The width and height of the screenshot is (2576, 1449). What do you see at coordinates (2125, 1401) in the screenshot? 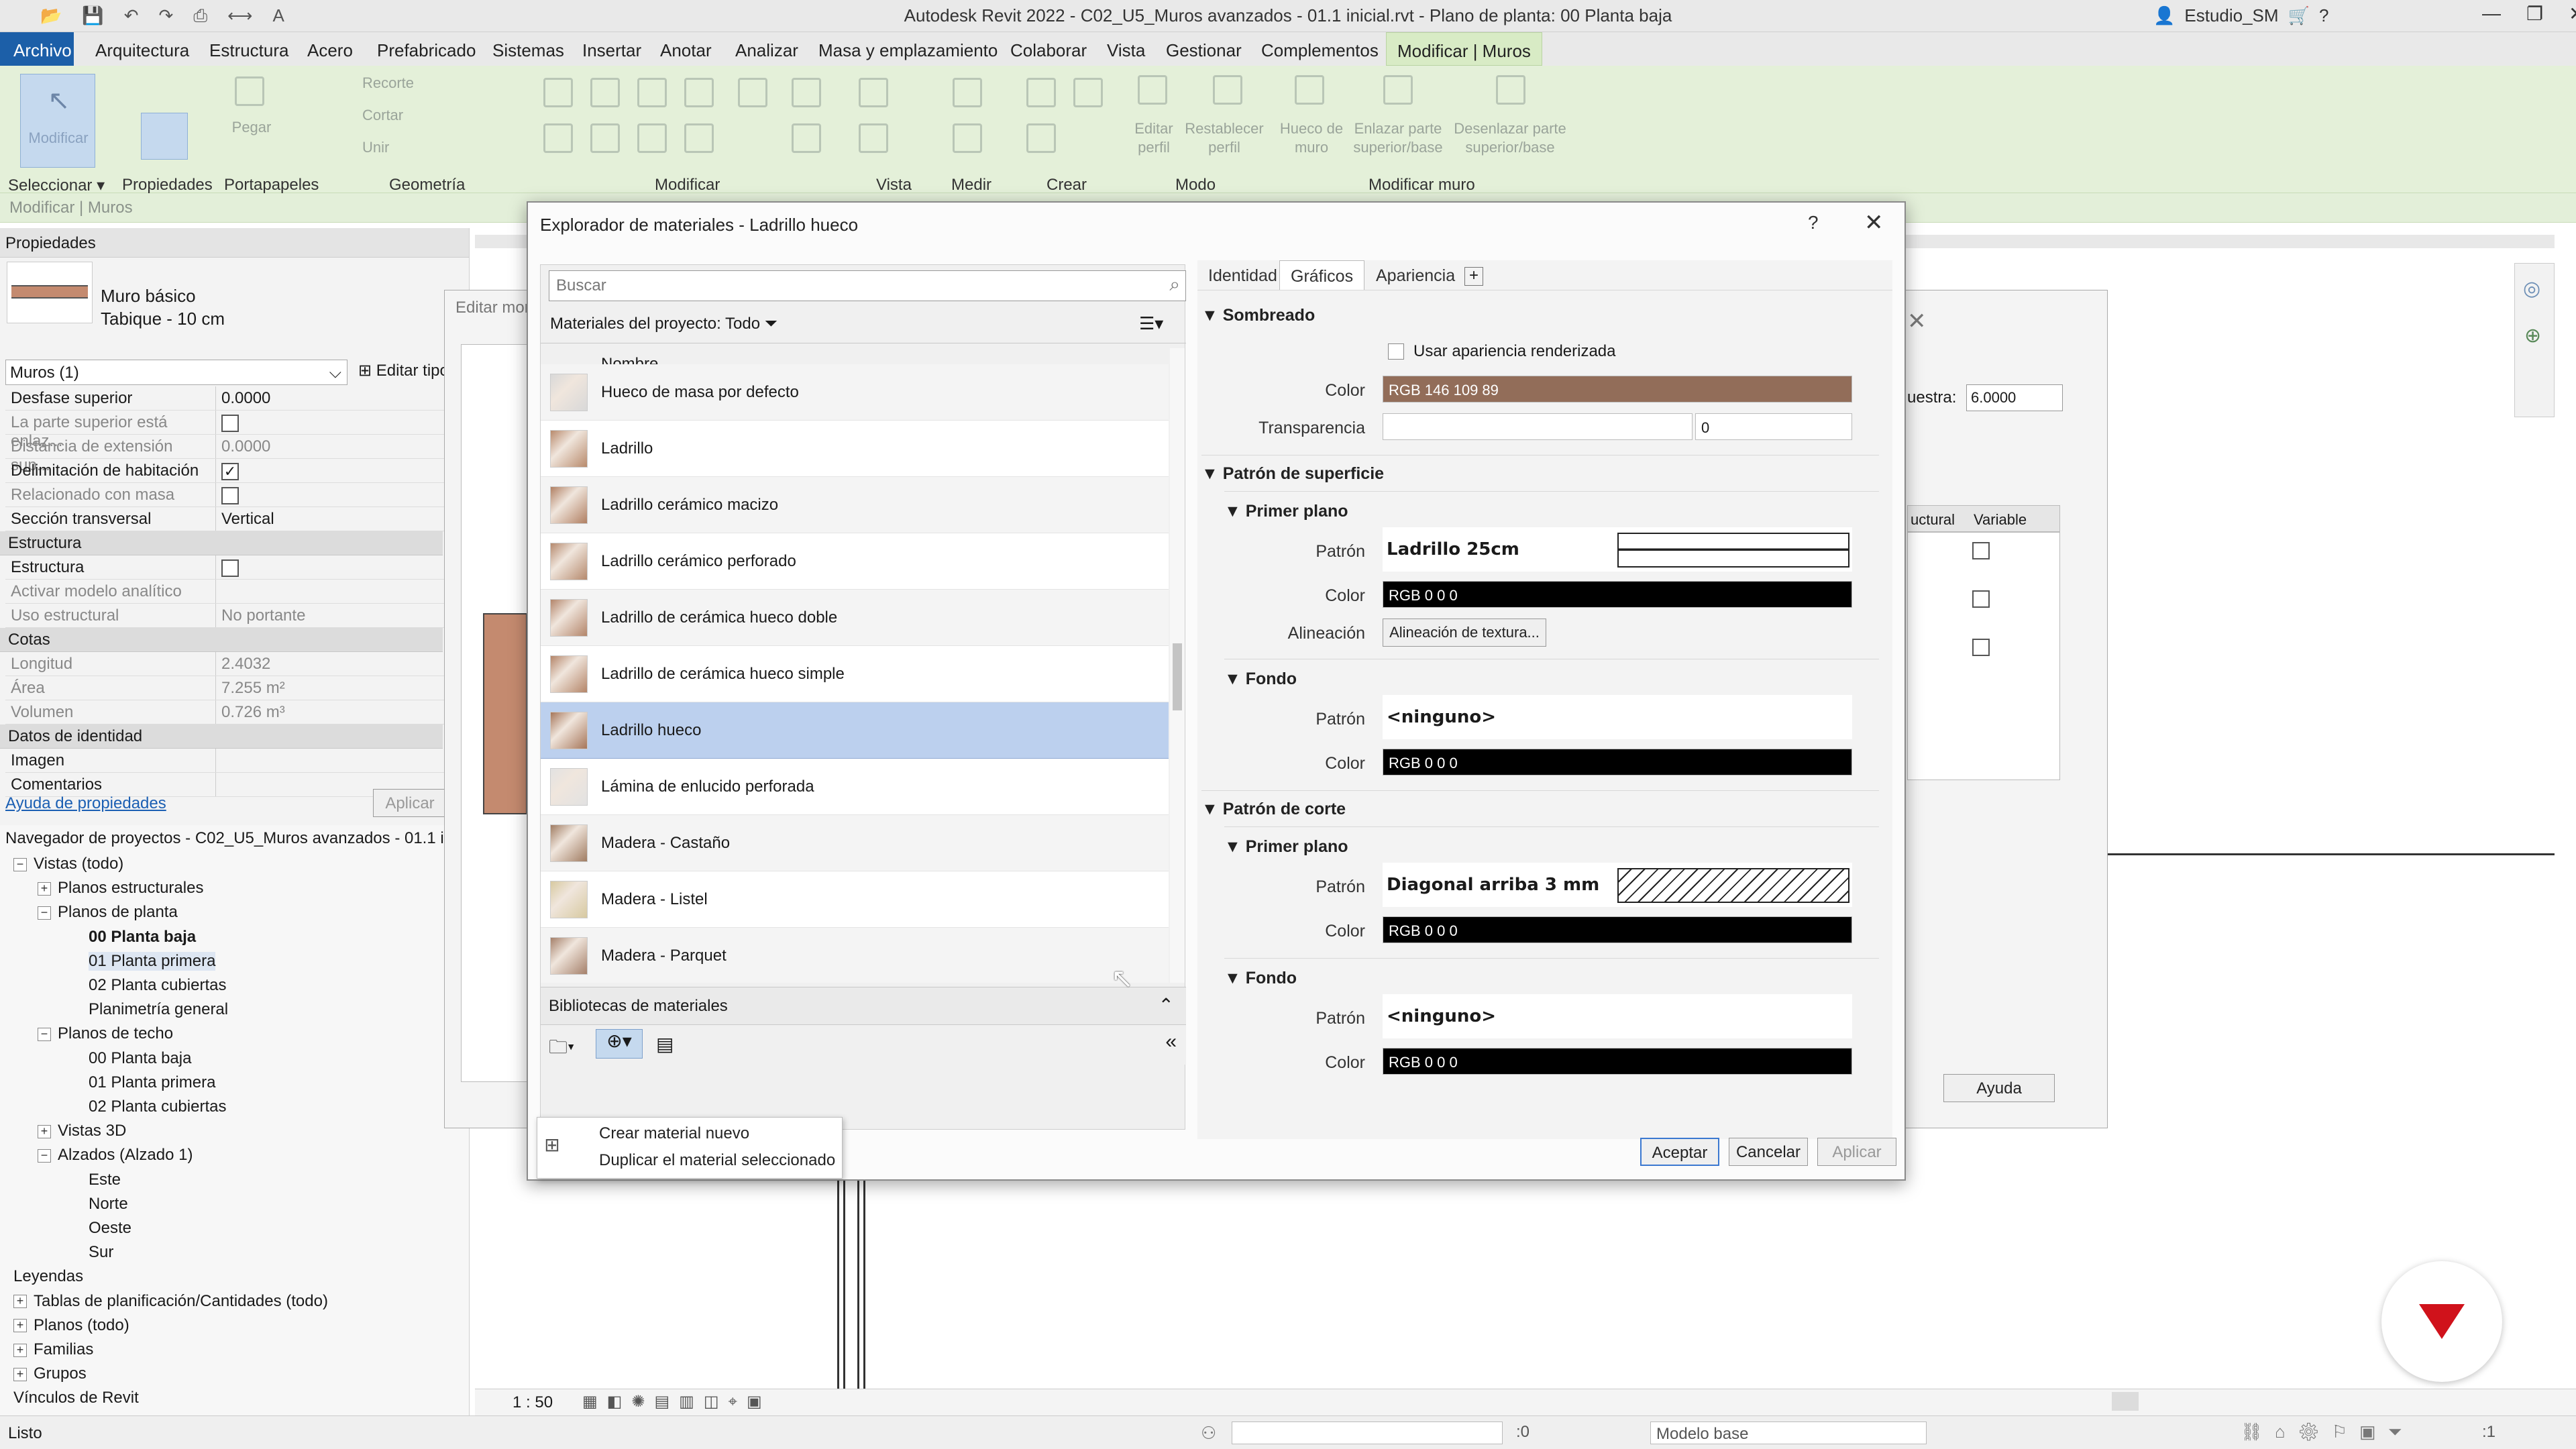
I see `horizontal-scrollbar-thumb` at bounding box center [2125, 1401].